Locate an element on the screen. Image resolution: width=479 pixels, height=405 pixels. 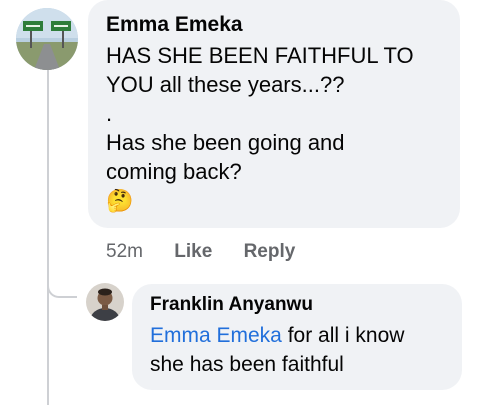
reply-avatar is located at coordinates (105, 302).